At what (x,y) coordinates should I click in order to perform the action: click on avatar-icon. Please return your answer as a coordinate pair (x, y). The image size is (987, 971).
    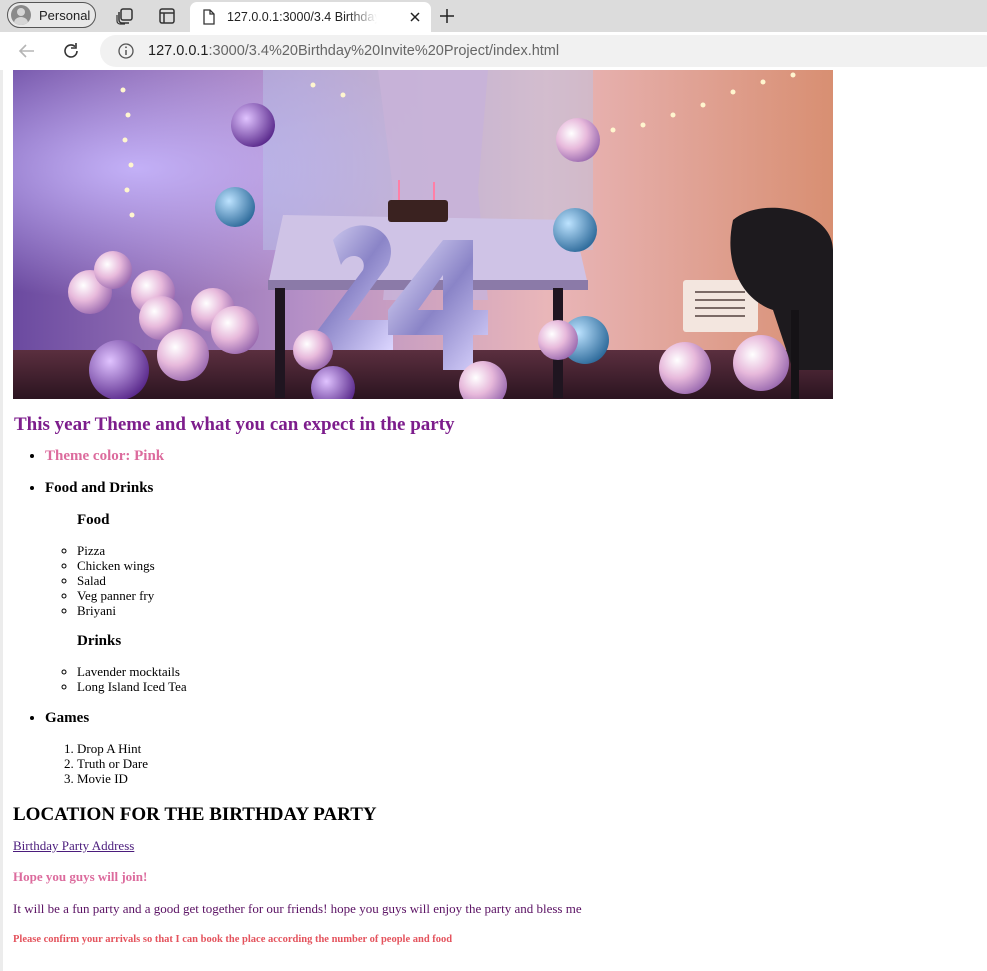
    Looking at the image, I should click on (21, 15).